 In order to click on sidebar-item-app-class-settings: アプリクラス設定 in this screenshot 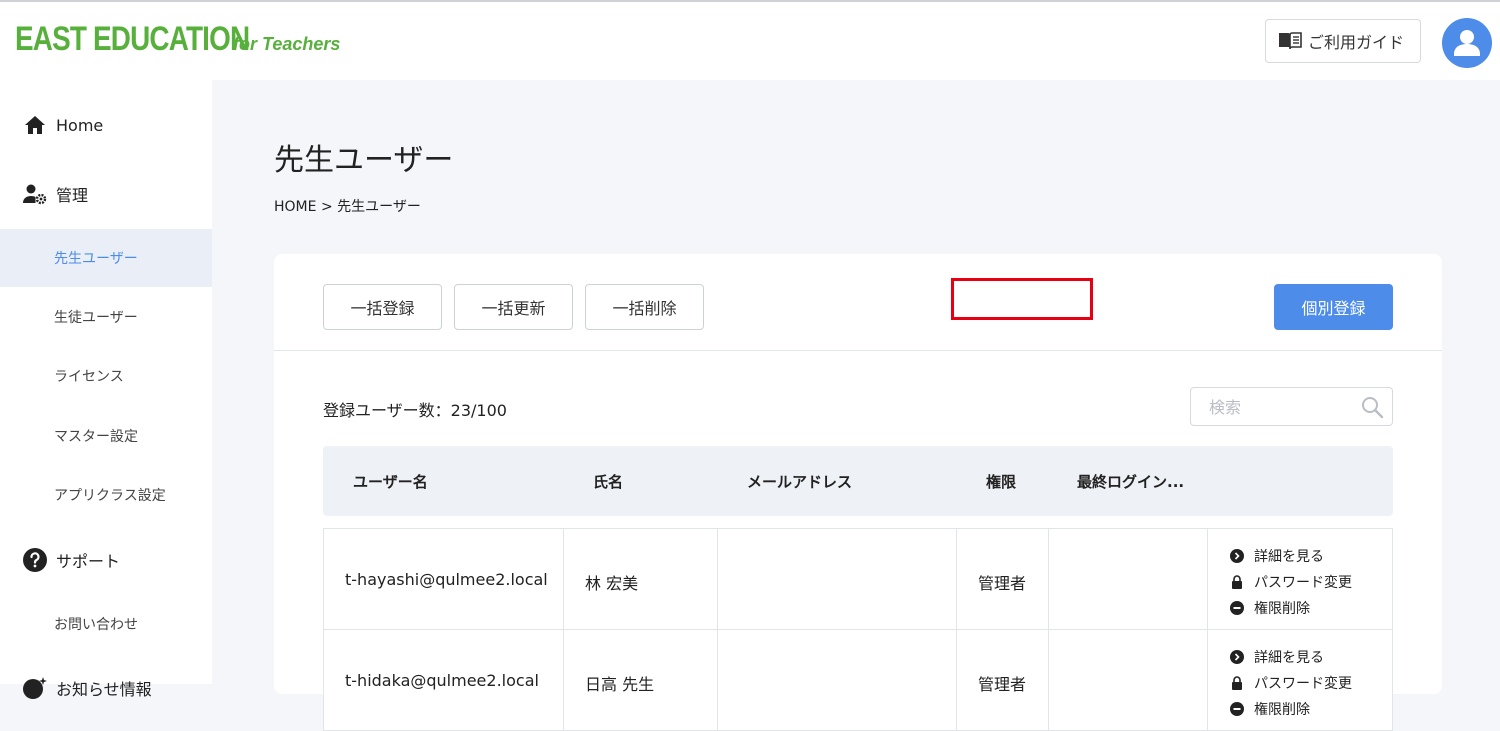, I will do `click(106, 495)`.